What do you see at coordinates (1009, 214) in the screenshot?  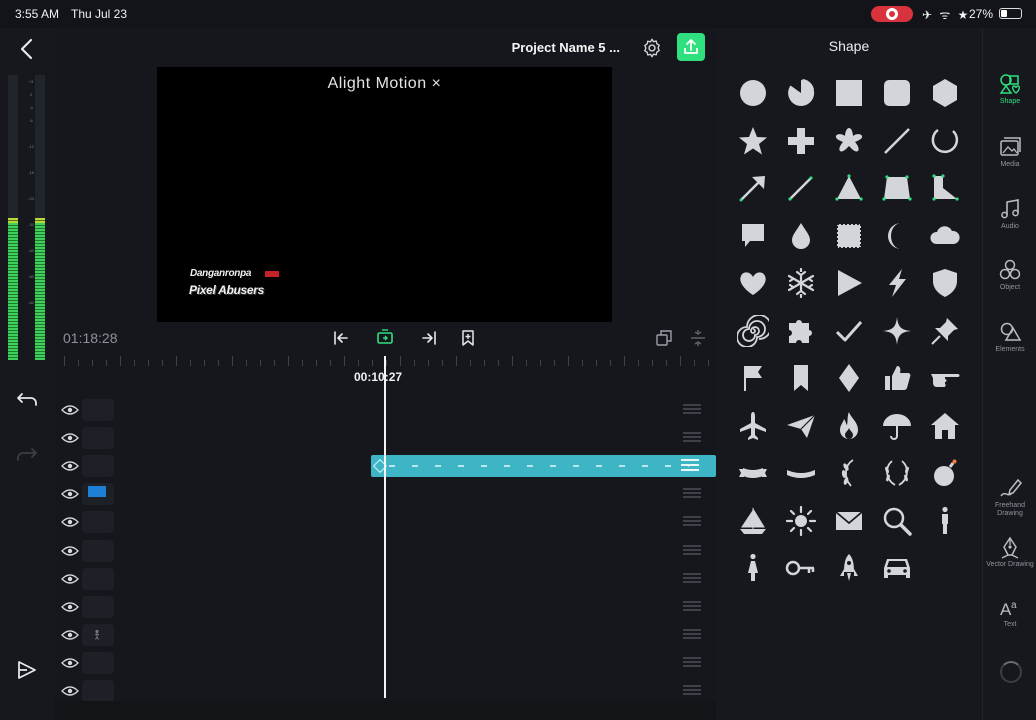 I see `category-audio: Audio` at bounding box center [1009, 214].